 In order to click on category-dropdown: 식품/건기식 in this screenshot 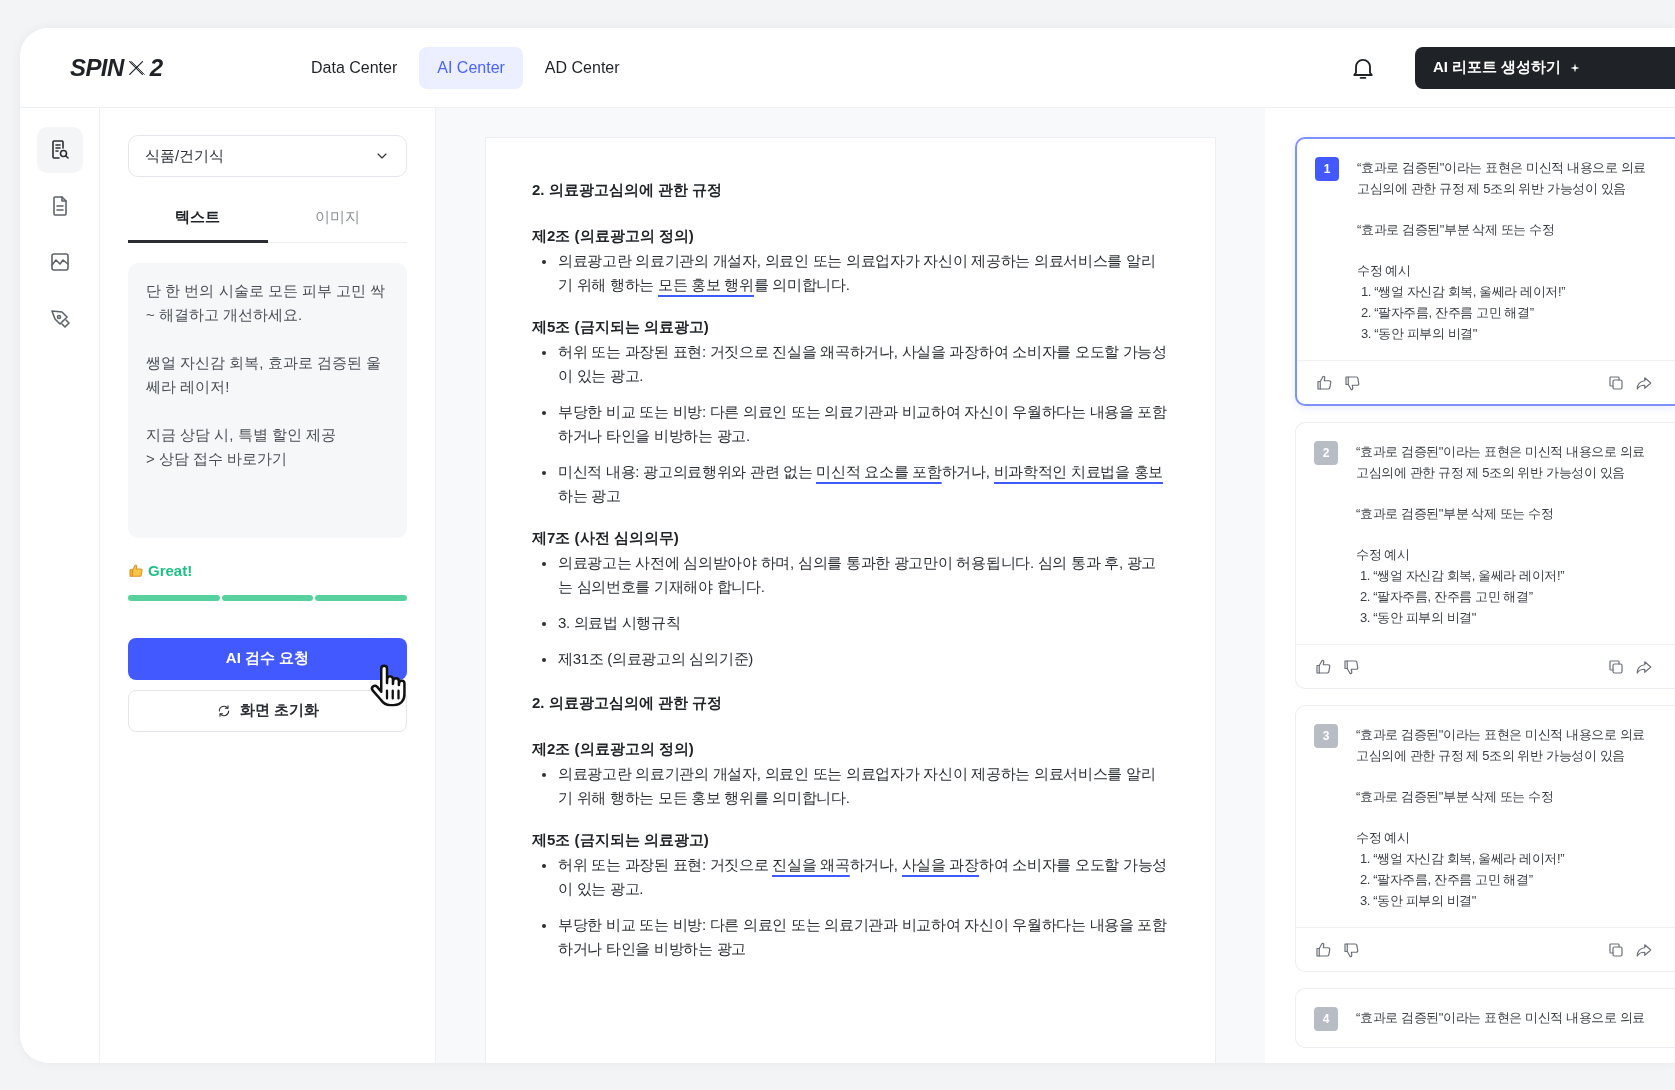, I will do `click(267, 156)`.